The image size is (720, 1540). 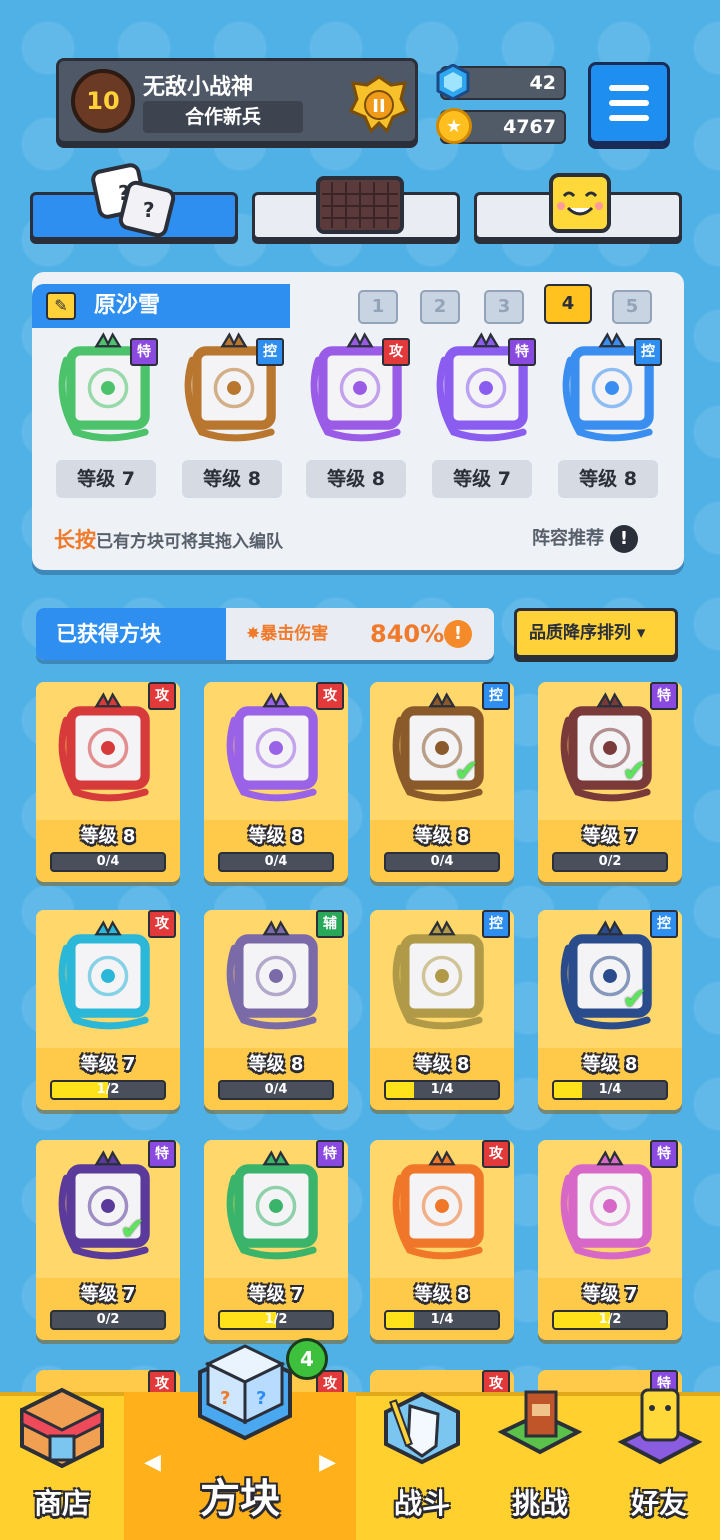 I want to click on shop-icon, so click(x=62, y=1427).